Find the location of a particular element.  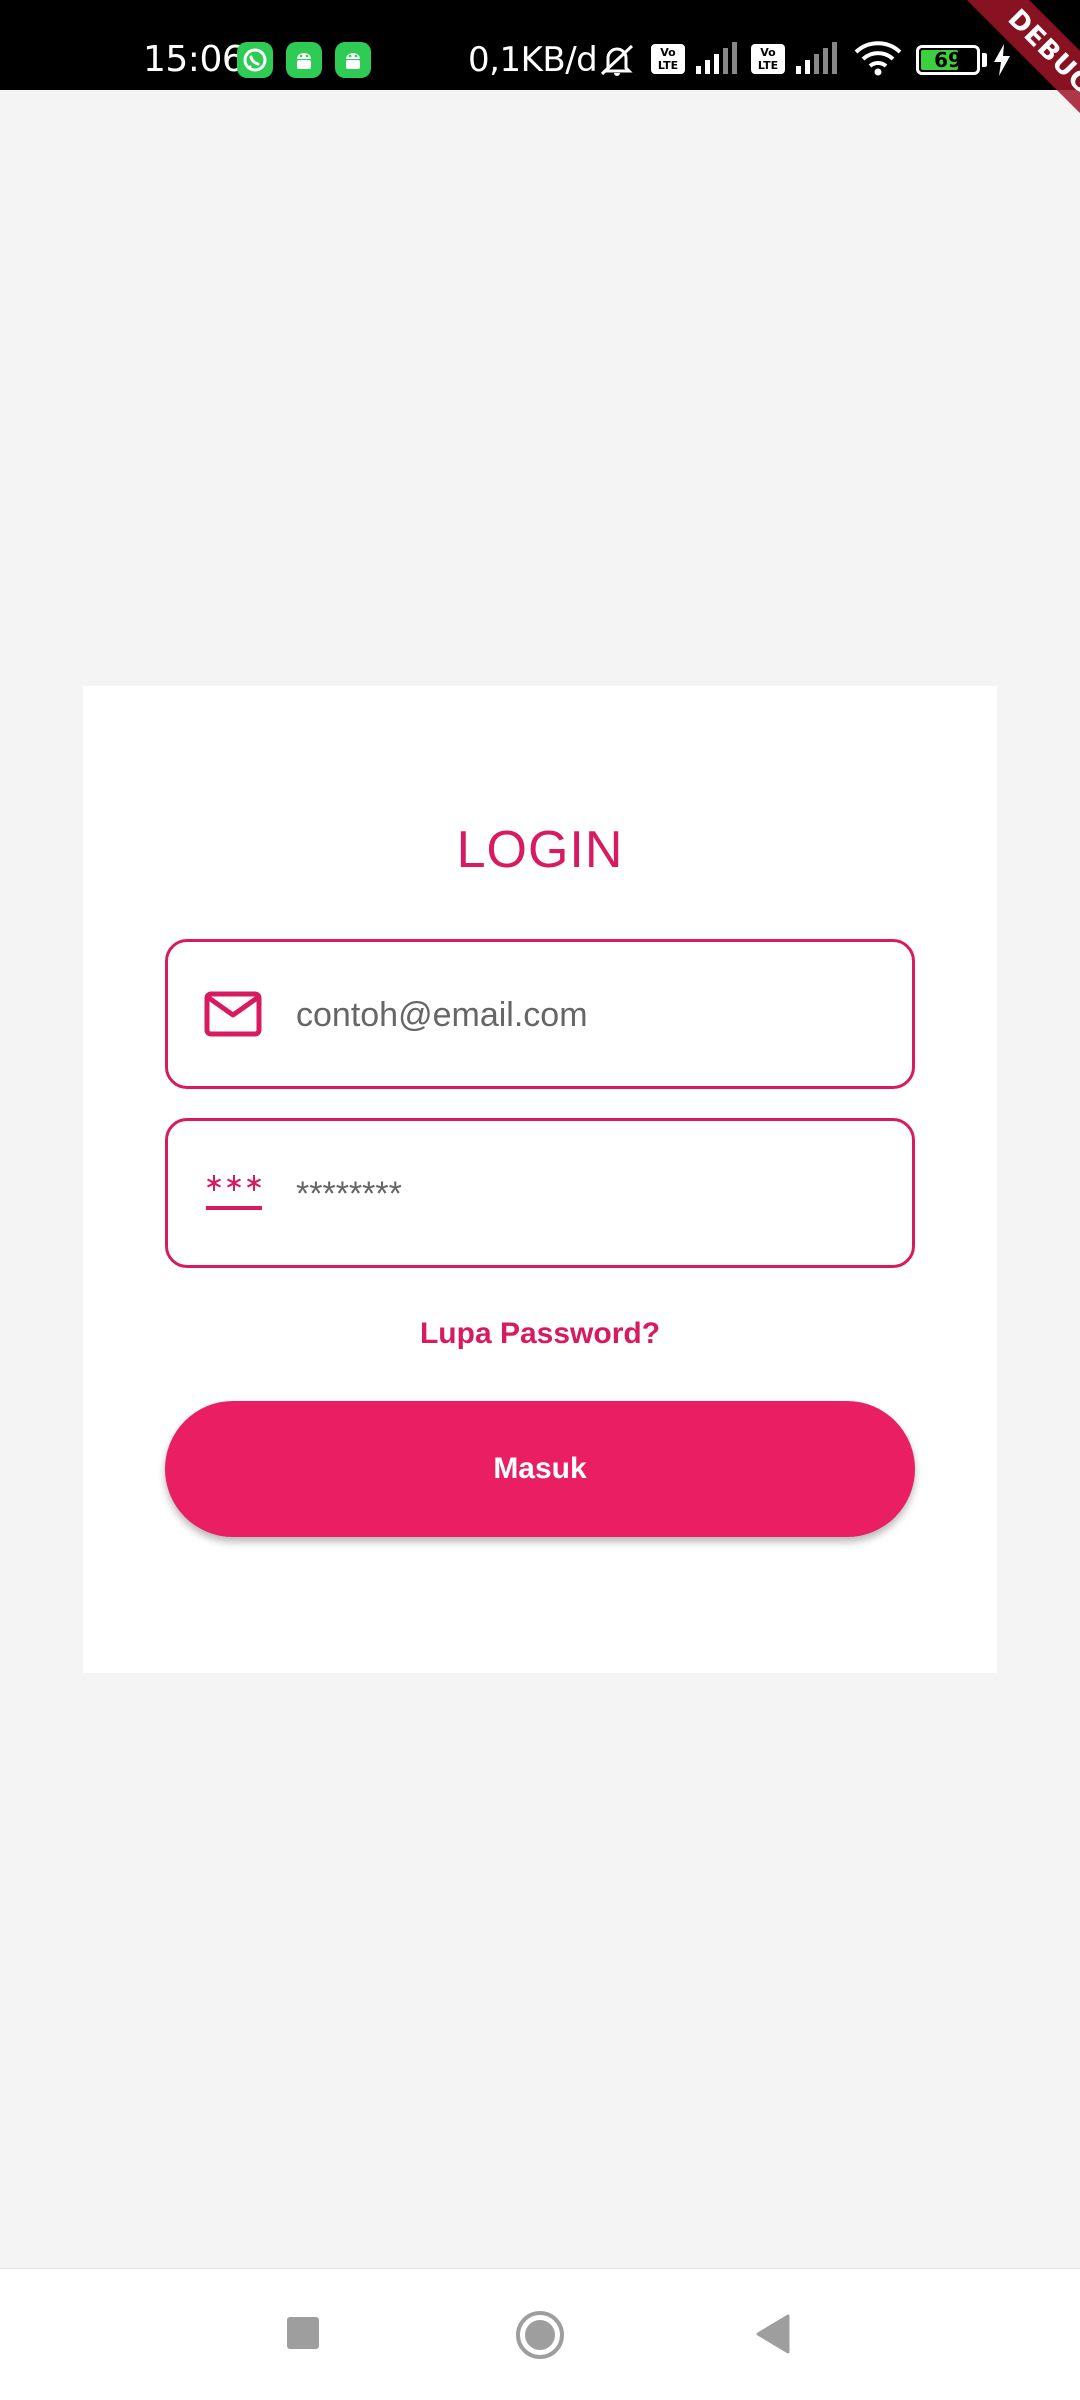

status-time: 15:06 is located at coordinates (194, 59).